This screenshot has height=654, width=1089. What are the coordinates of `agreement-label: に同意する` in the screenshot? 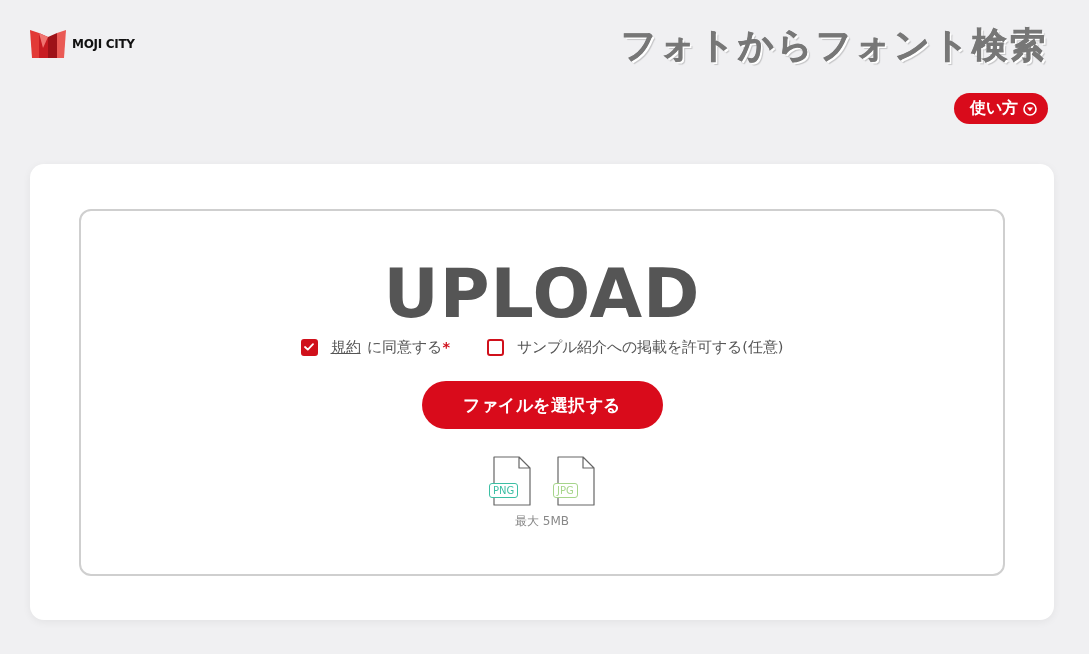 It's located at (404, 347).